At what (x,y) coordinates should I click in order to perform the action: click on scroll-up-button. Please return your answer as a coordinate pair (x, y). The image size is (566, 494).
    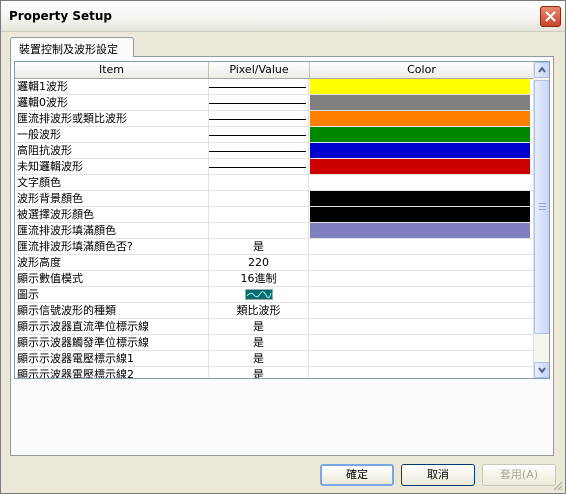
    Looking at the image, I should click on (541, 70).